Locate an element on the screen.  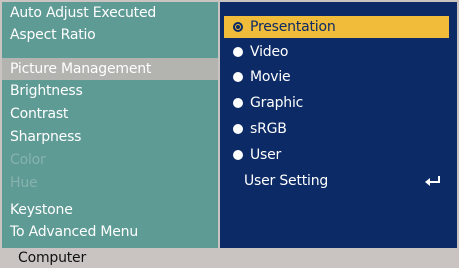
option-srgb: sRGB is located at coordinates (336, 129).